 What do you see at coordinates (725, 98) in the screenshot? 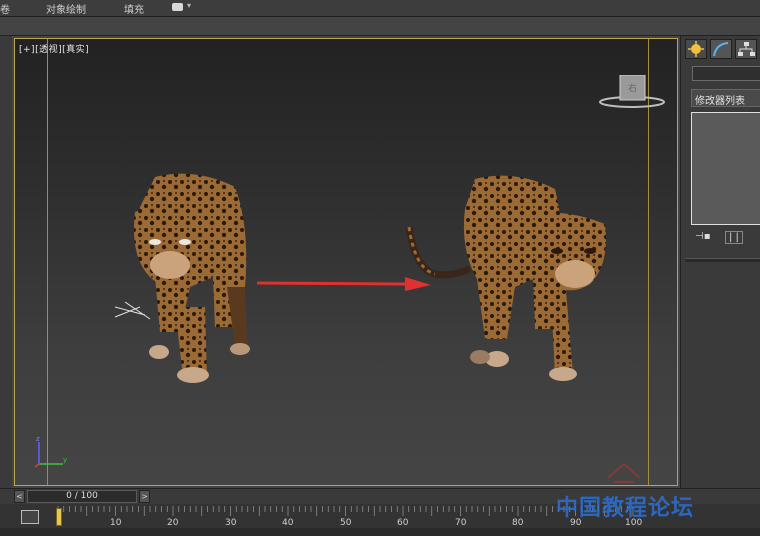
I see `modifier-list-dropdown: 修改器列表` at bounding box center [725, 98].